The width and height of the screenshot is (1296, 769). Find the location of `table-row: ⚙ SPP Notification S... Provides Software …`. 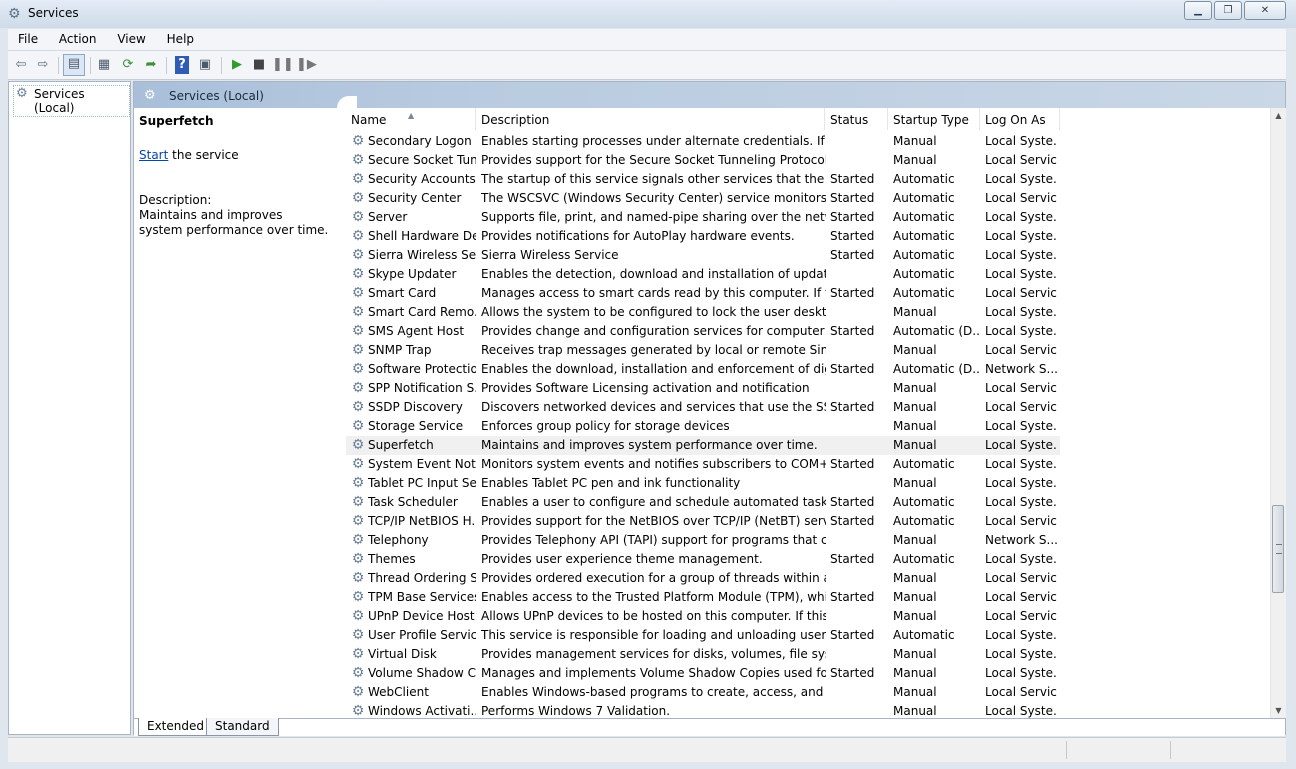

table-row: ⚙ SPP Notification S... Provides Software … is located at coordinates (807, 388).